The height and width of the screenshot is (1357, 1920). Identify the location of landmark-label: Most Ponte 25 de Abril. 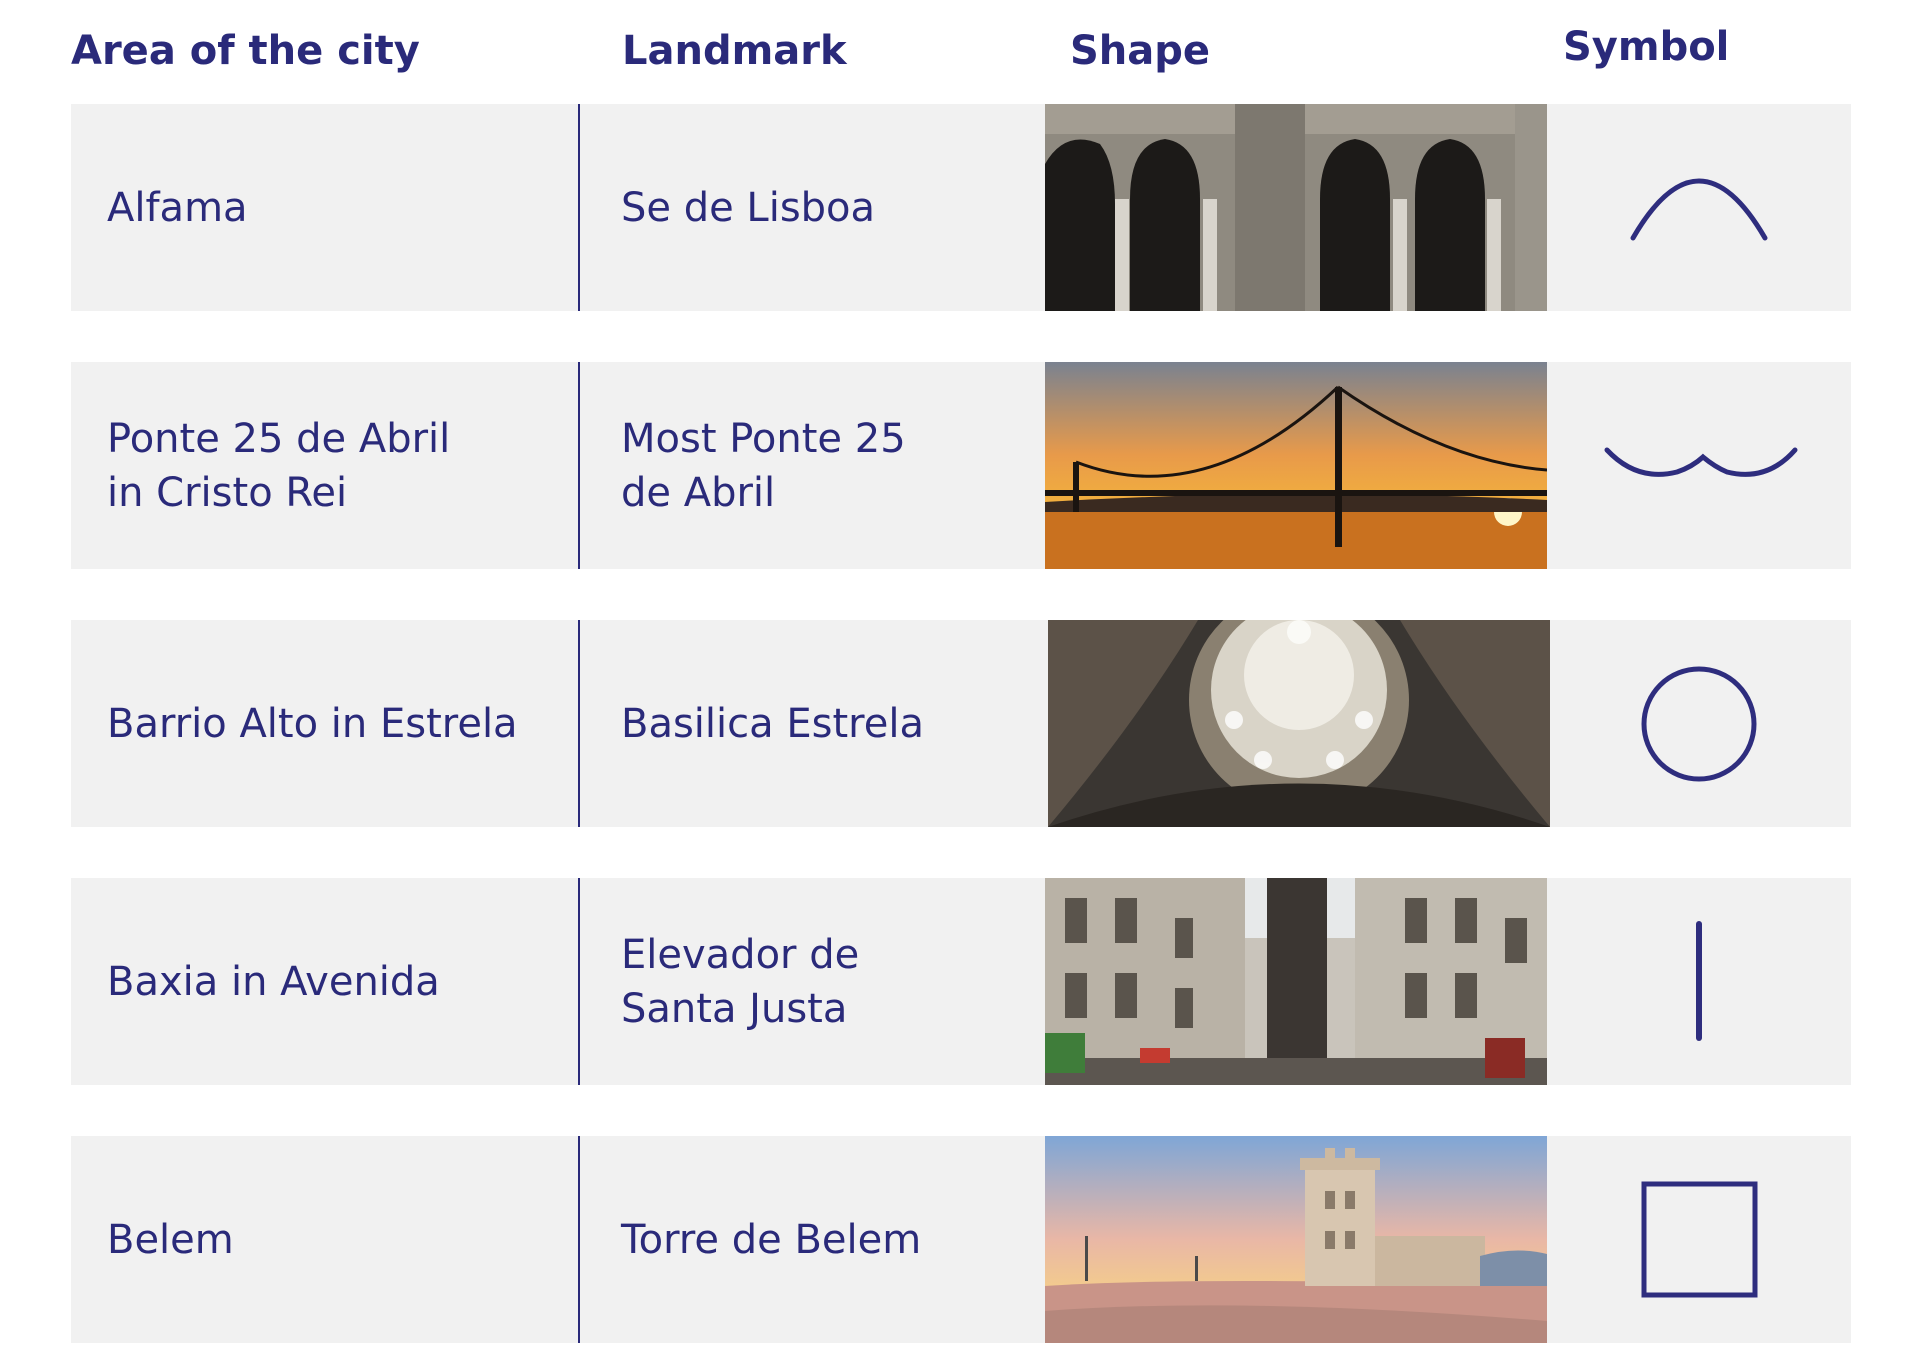
(763, 465).